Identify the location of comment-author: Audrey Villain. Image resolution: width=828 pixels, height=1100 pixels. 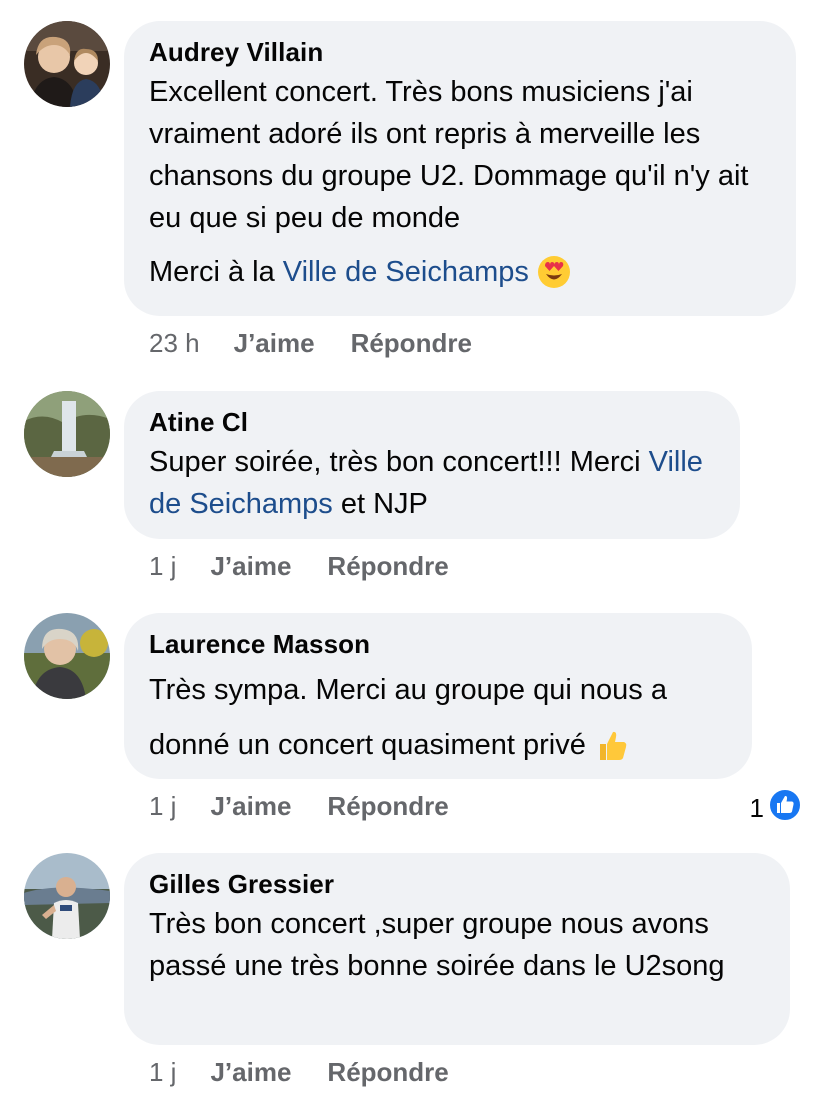
(459, 52).